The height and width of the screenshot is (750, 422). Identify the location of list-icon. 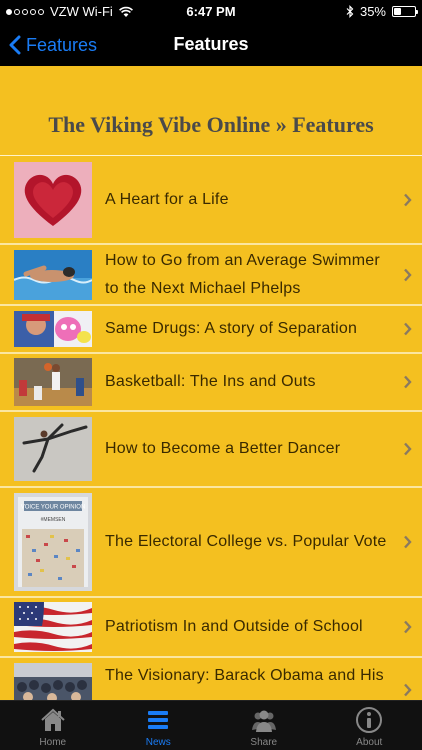
(158, 720).